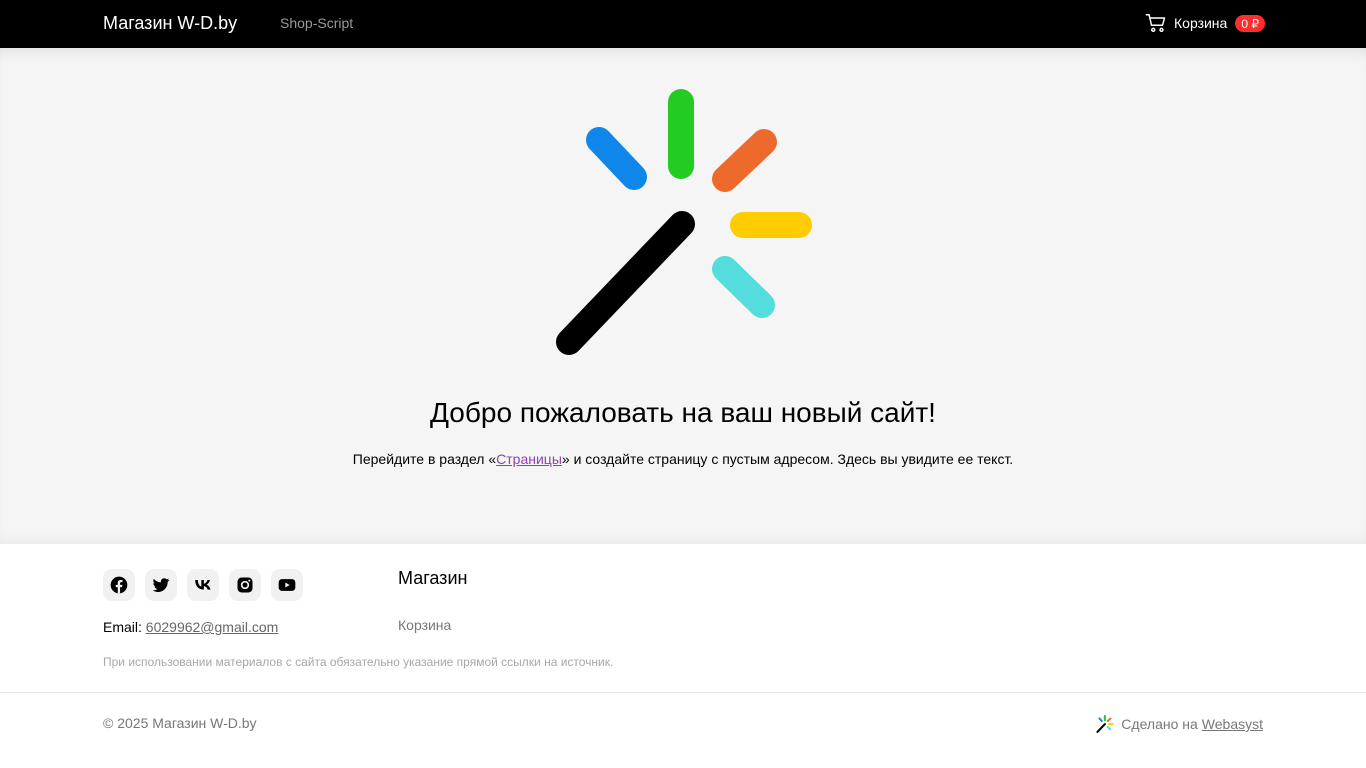  I want to click on cart-label: Корзина, so click(1201, 23).